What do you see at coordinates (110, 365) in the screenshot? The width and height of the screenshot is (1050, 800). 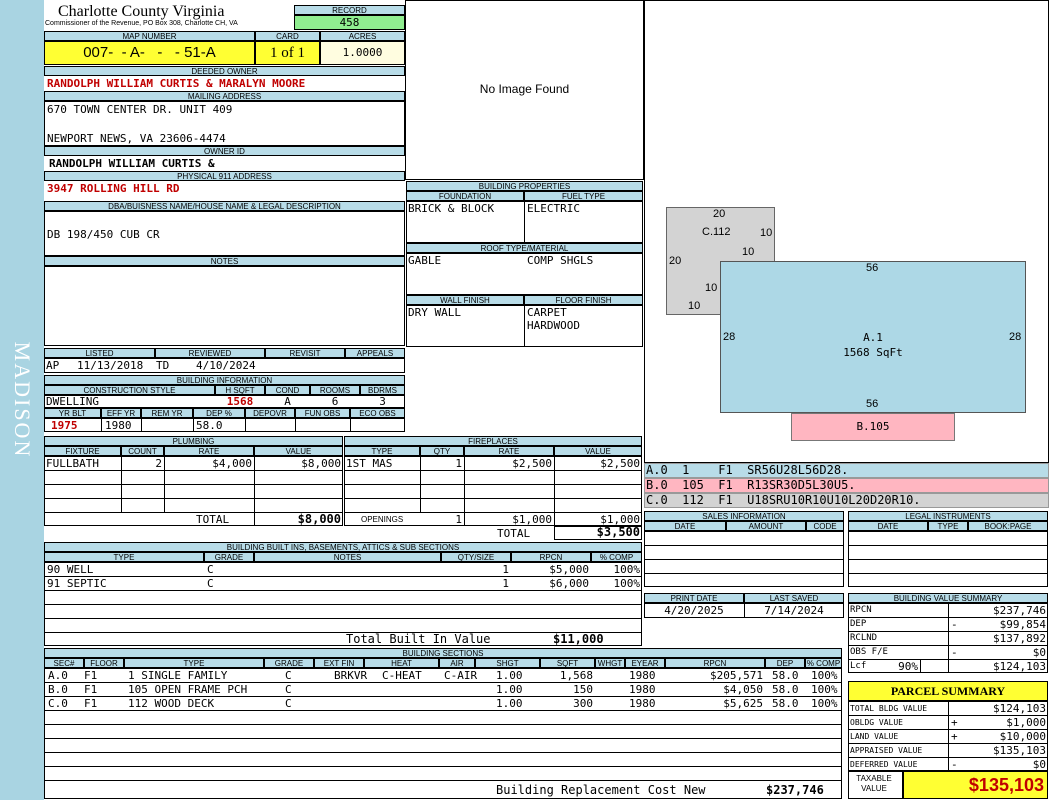 I see `listed-date: 11/13/2018` at bounding box center [110, 365].